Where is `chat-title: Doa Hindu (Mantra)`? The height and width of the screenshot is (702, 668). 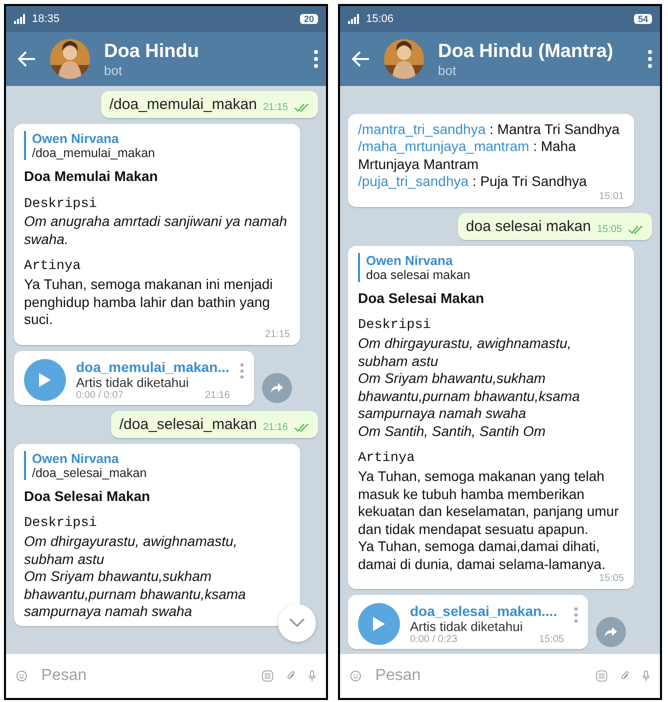
chat-title: Doa Hindu (Mantra) is located at coordinates (526, 51).